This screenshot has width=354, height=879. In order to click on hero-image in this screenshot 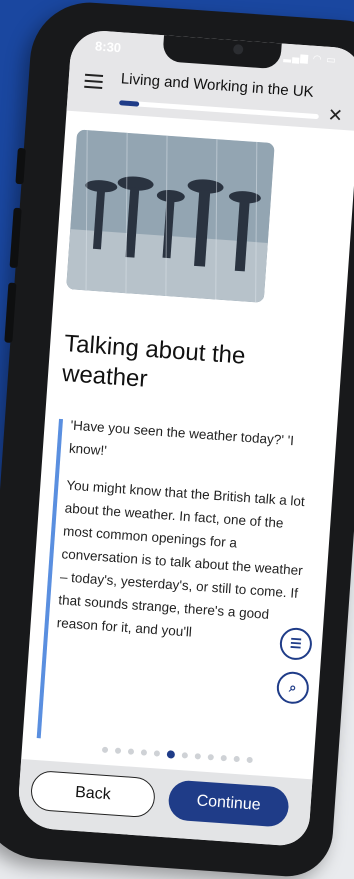, I will do `click(170, 216)`.